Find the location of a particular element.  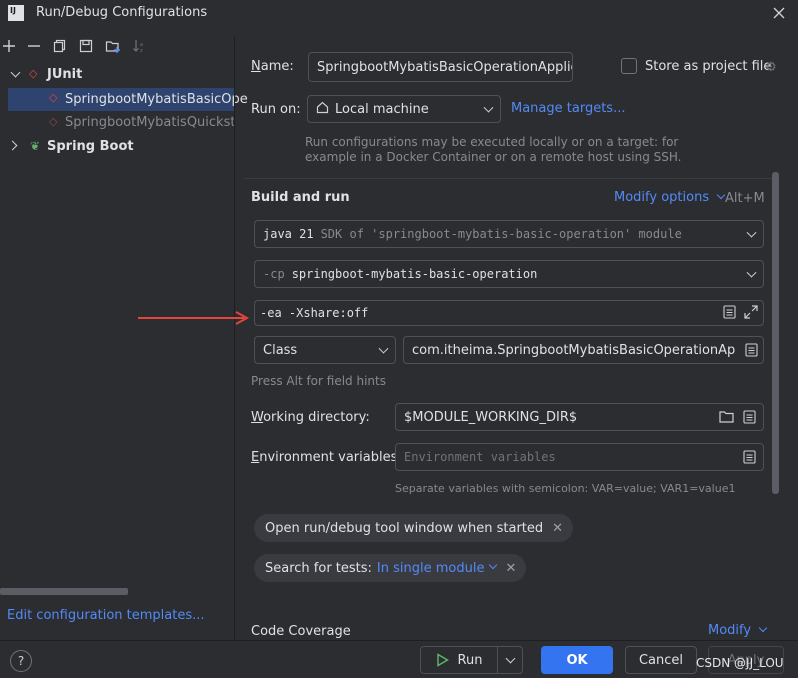

section-separator is located at coordinates (508, 178).